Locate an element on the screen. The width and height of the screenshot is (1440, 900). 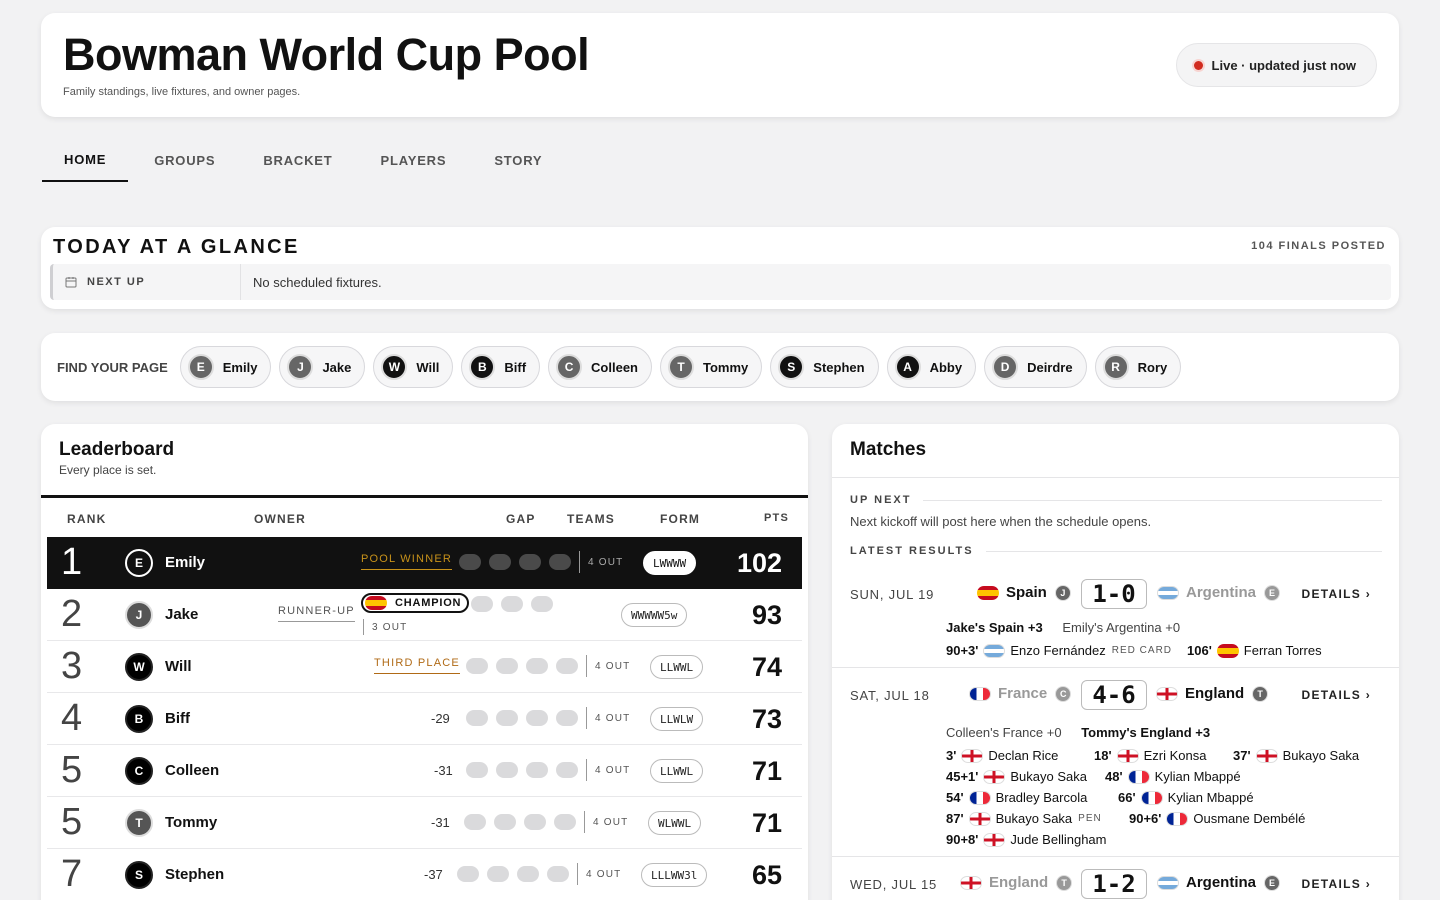
owner-name: Biff is located at coordinates (177, 718).